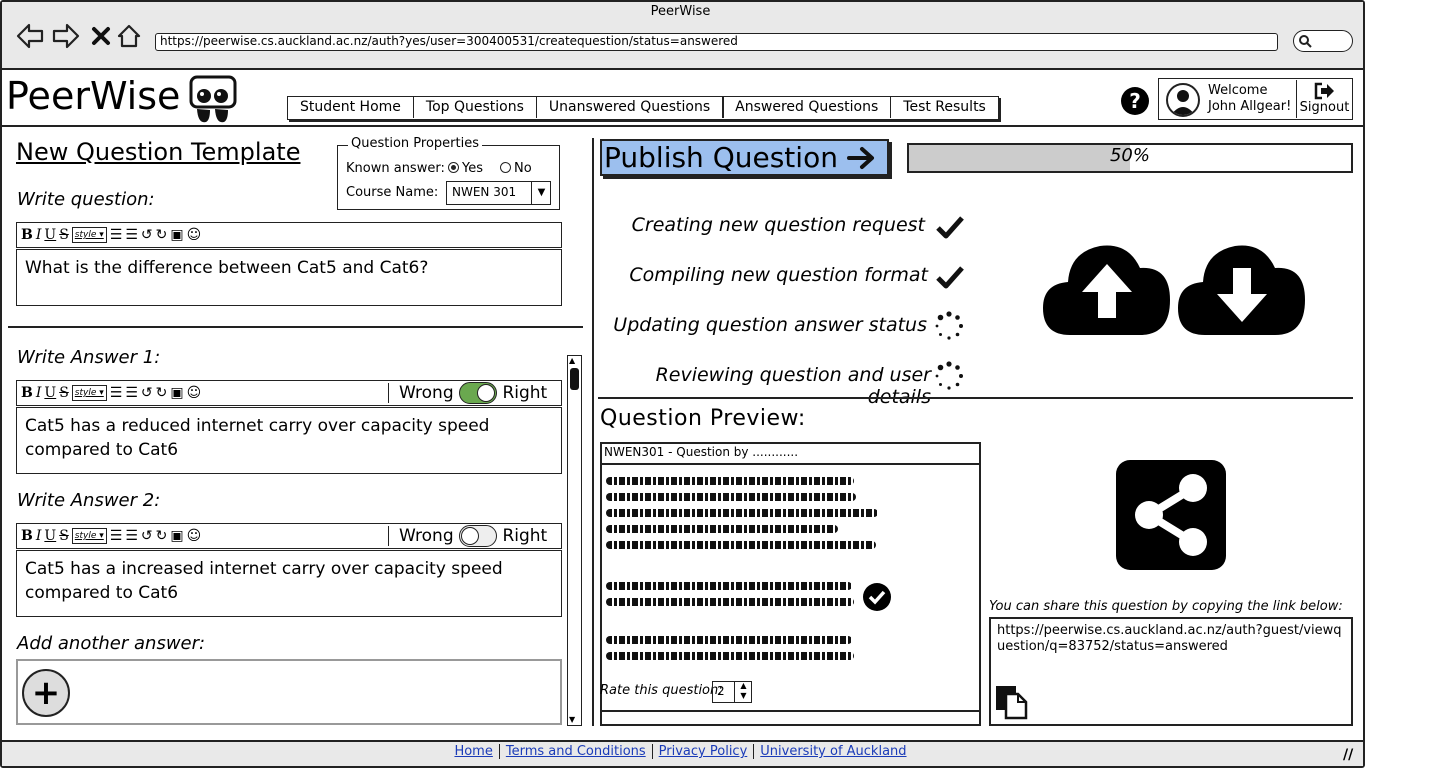 The height and width of the screenshot is (768, 1435). What do you see at coordinates (474, 751) in the screenshot?
I see `footer-link-home: Home` at bounding box center [474, 751].